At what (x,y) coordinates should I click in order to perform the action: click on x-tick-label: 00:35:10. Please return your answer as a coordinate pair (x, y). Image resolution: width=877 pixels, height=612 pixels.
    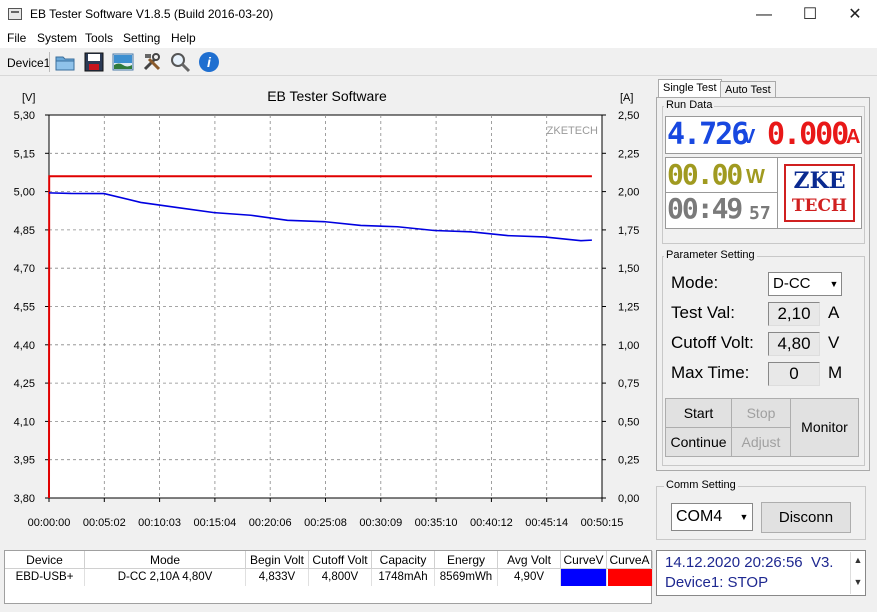
    Looking at the image, I should click on (436, 523).